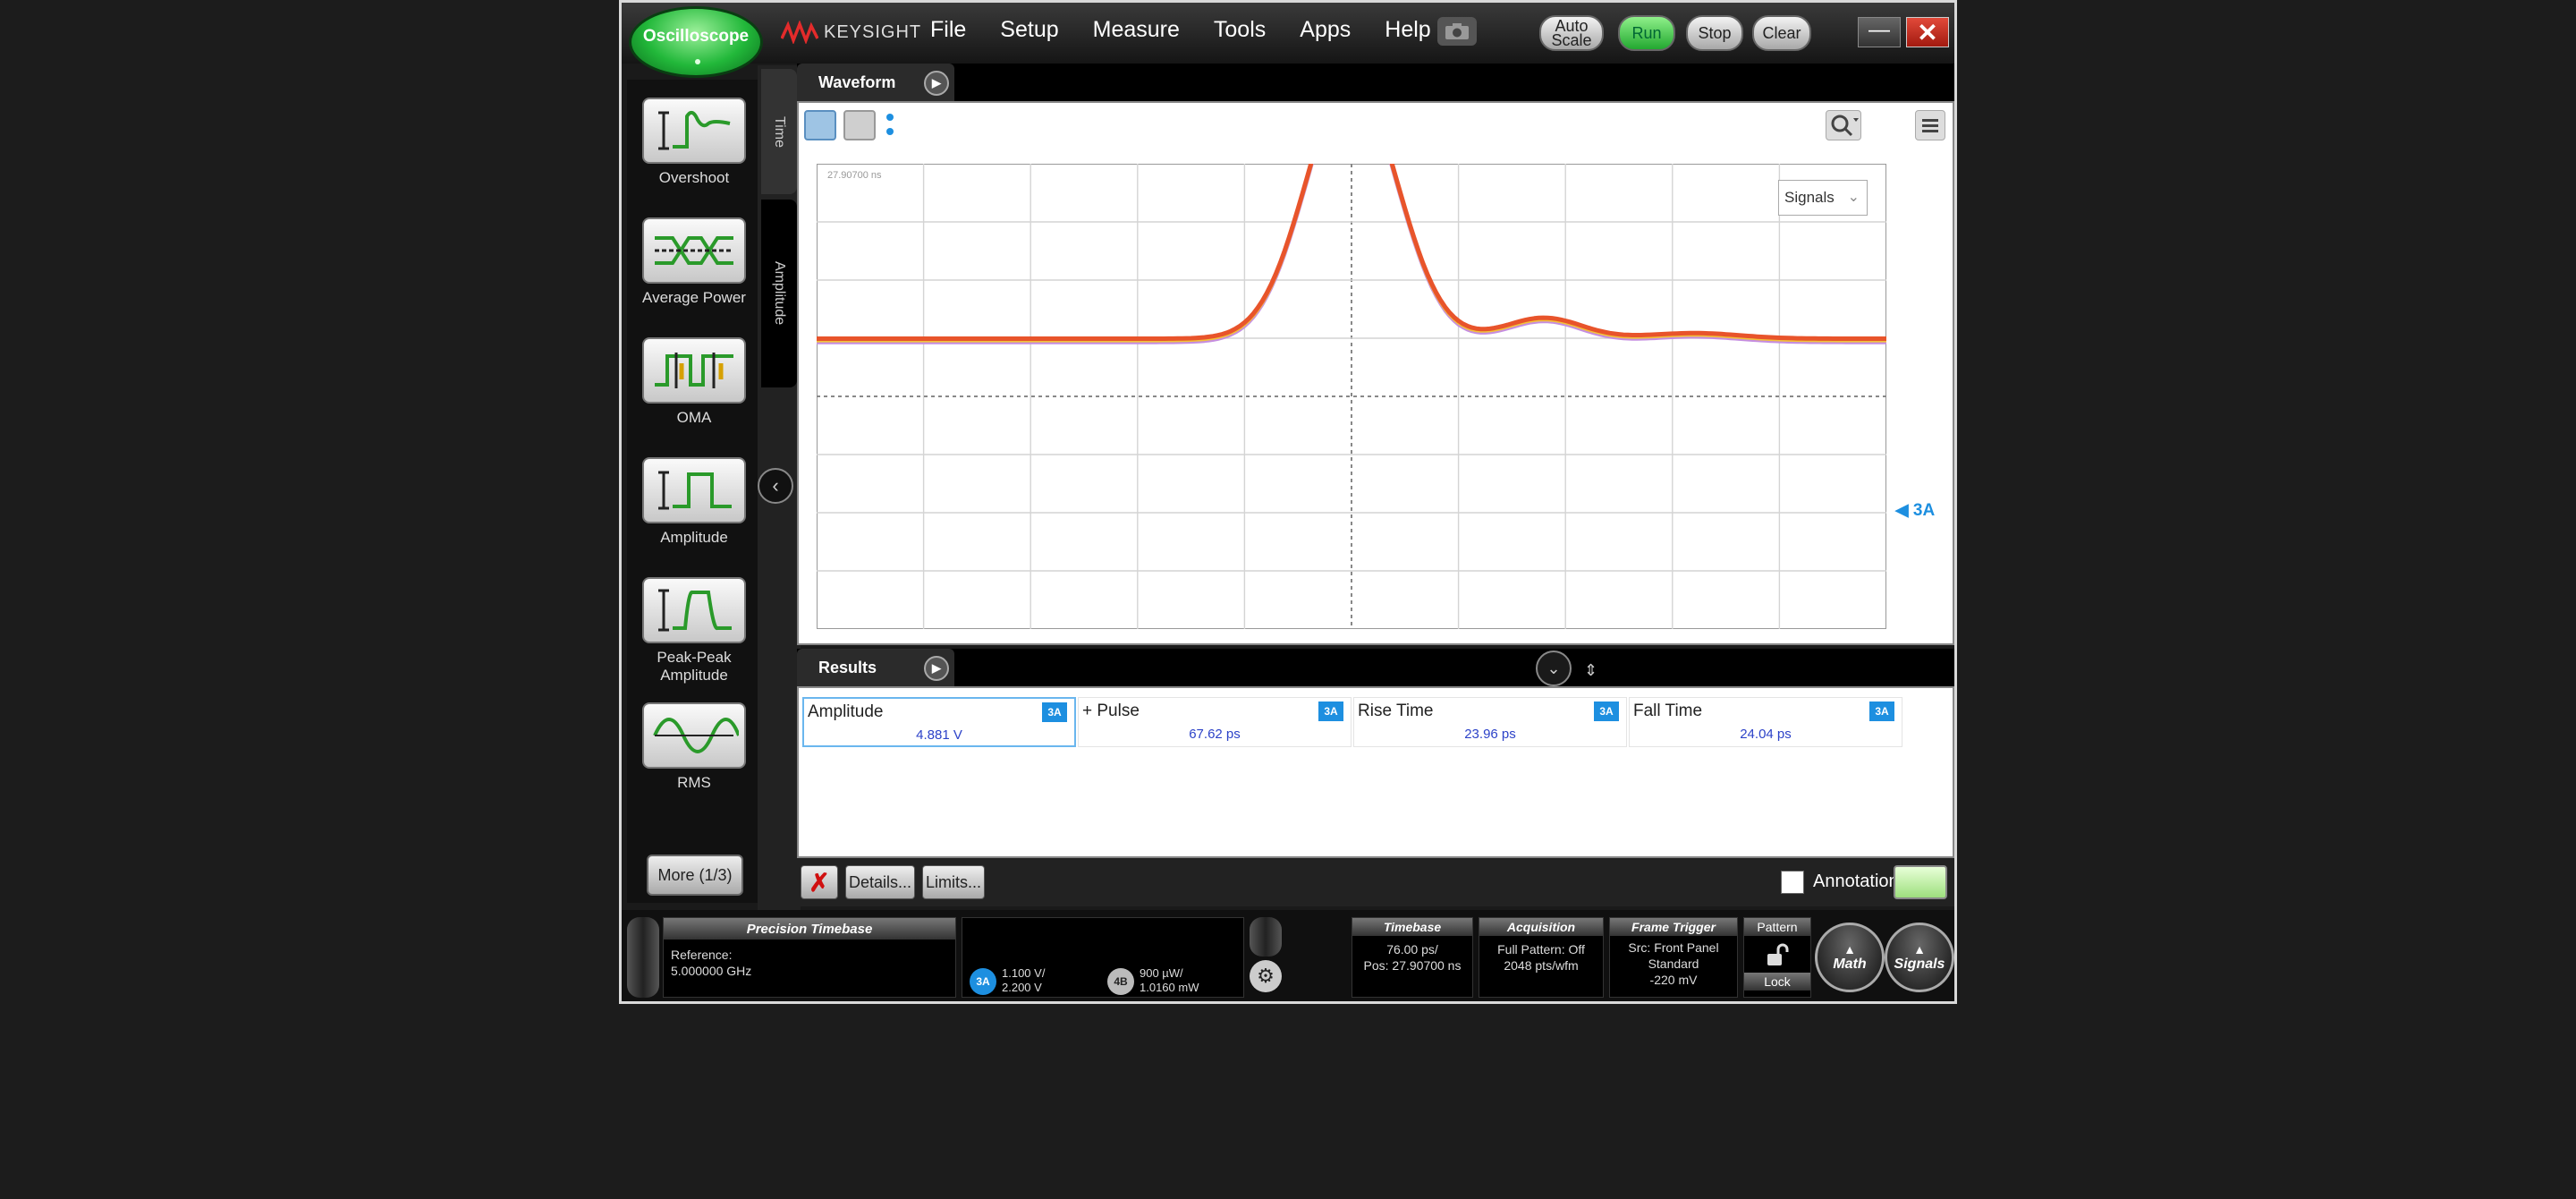 Image resolution: width=2576 pixels, height=1199 pixels. I want to click on pattern-lock-box: Pattern Lock, so click(1777, 957).